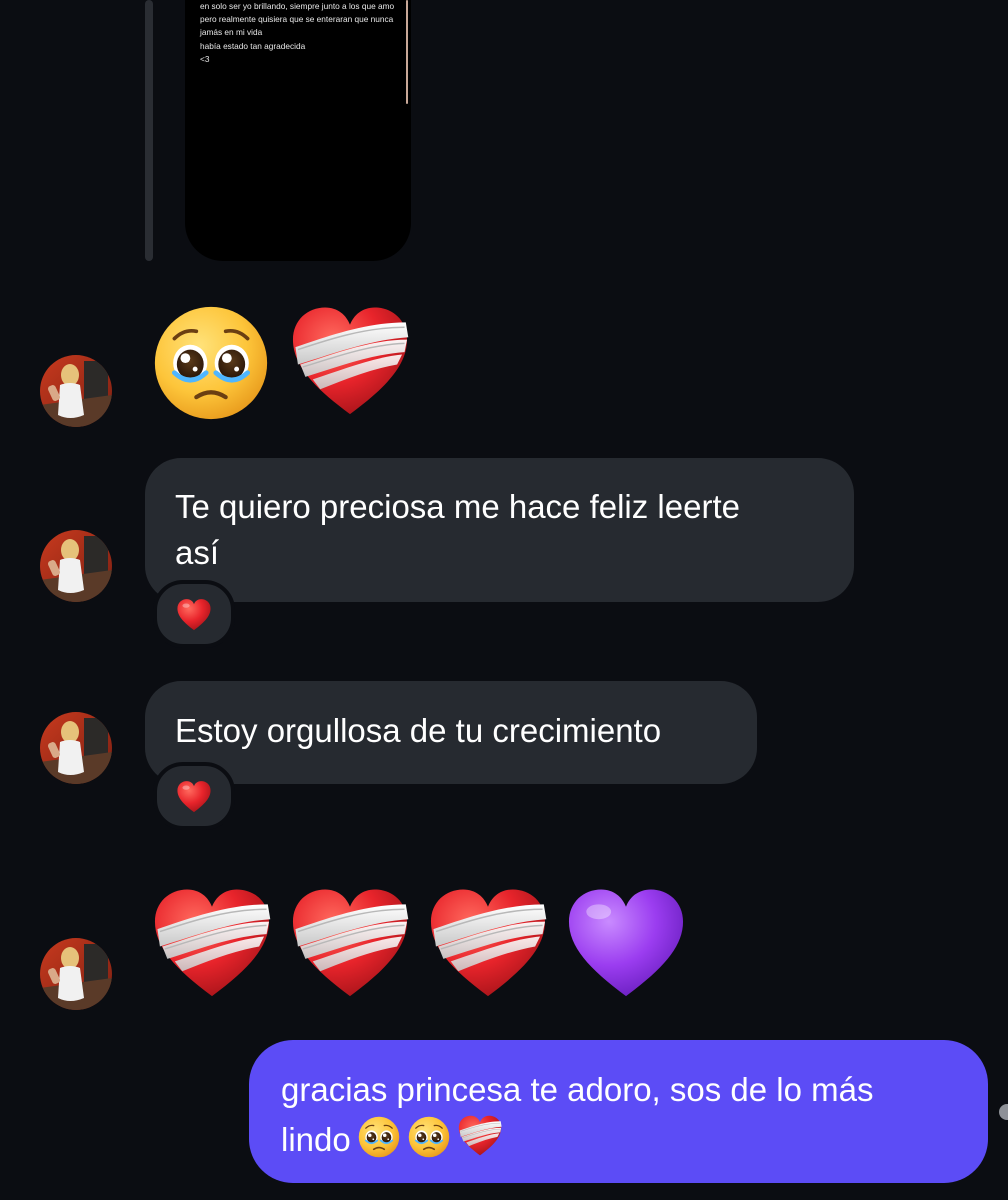 Image resolution: width=1008 pixels, height=1200 pixels. I want to click on story-scroll-indicator, so click(407, 52).